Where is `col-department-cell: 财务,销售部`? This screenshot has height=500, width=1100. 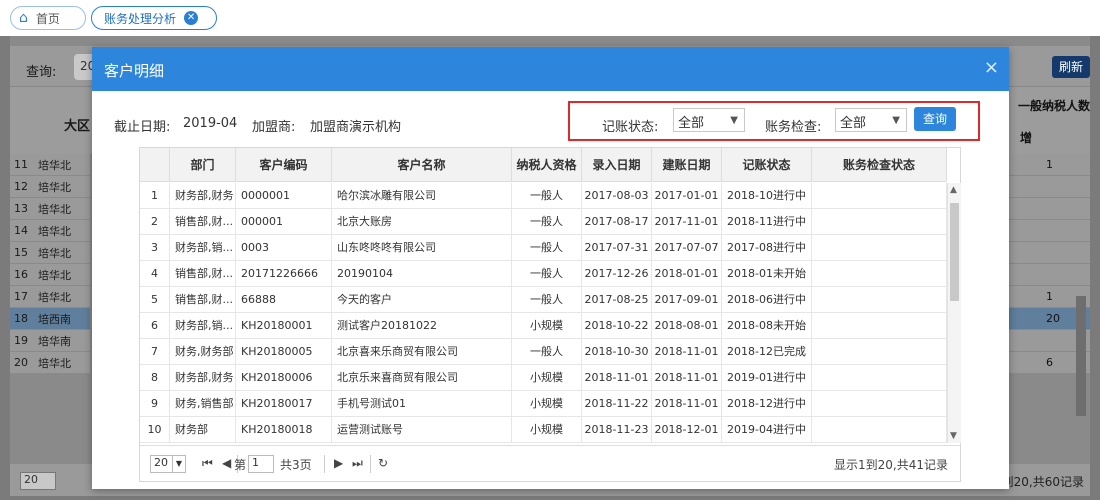 col-department-cell: 财务,销售部 is located at coordinates (203, 404).